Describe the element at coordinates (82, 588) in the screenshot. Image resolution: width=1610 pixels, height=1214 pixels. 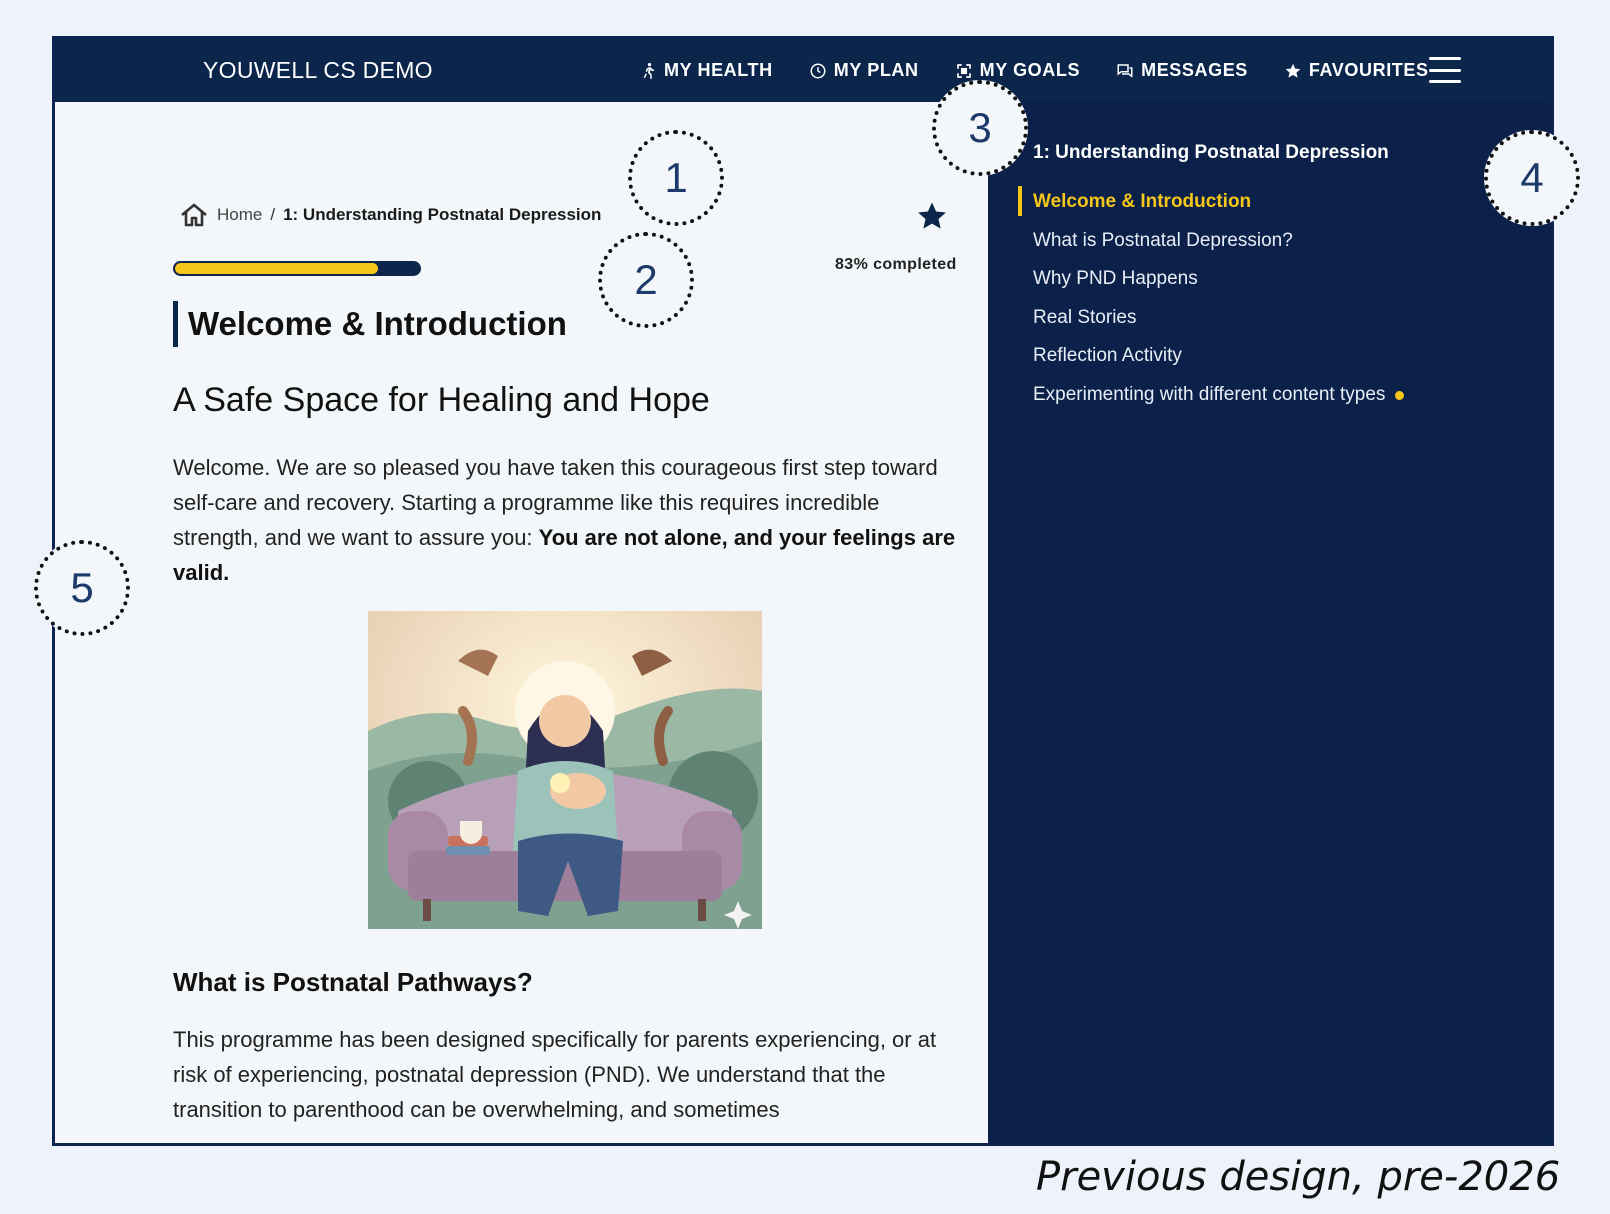
I see `callout-5: 5` at that location.